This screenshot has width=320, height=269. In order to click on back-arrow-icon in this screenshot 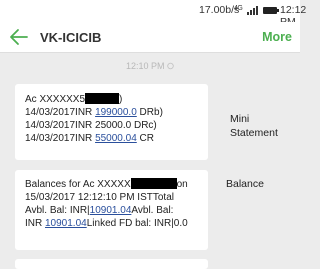, I will do `click(19, 37)`.